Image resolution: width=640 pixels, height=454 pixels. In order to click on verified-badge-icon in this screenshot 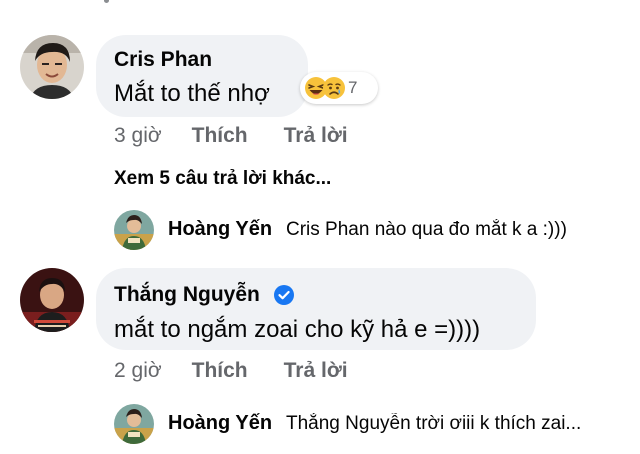, I will do `click(284, 295)`.